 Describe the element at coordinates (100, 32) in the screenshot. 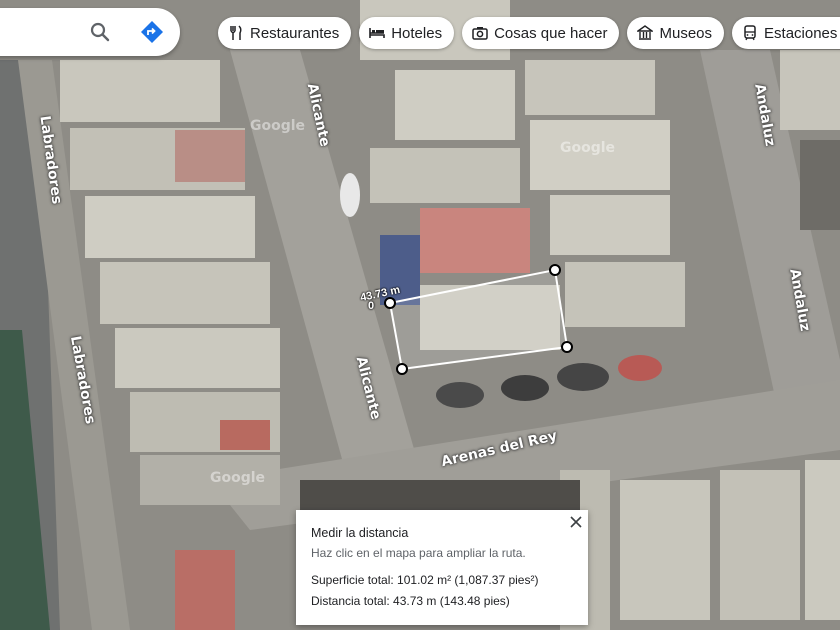

I see `search-icon` at that location.